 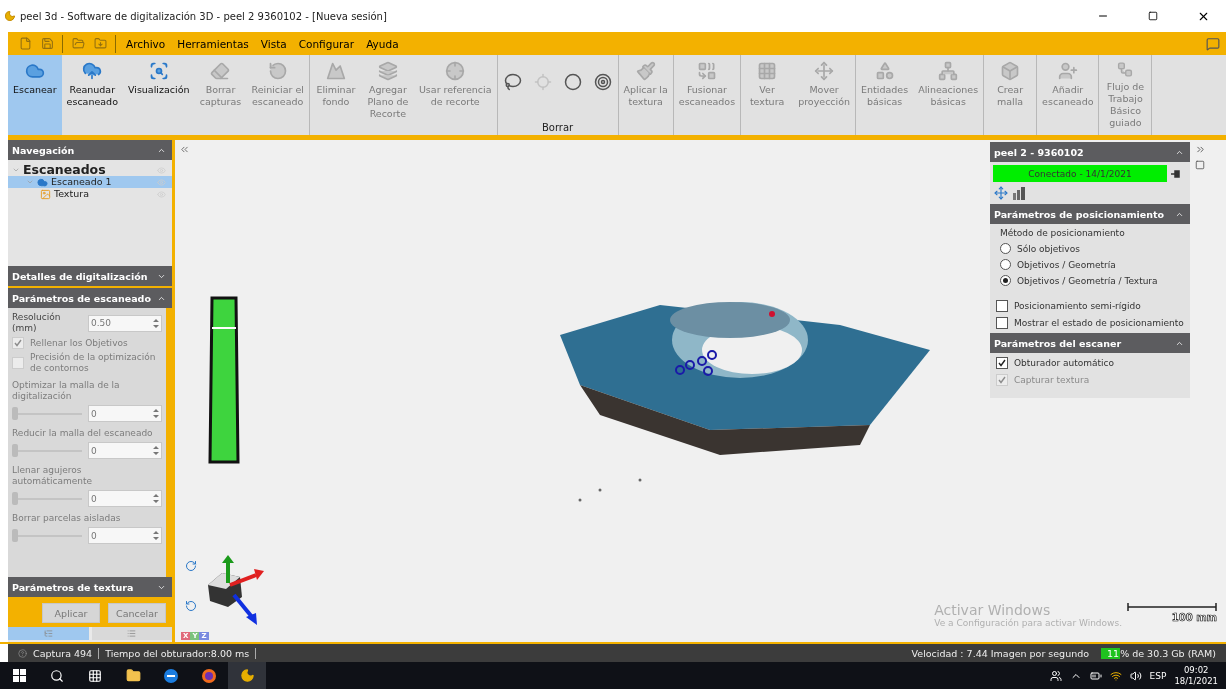 I want to click on action-button: Aplicar, so click(x=71, y=613).